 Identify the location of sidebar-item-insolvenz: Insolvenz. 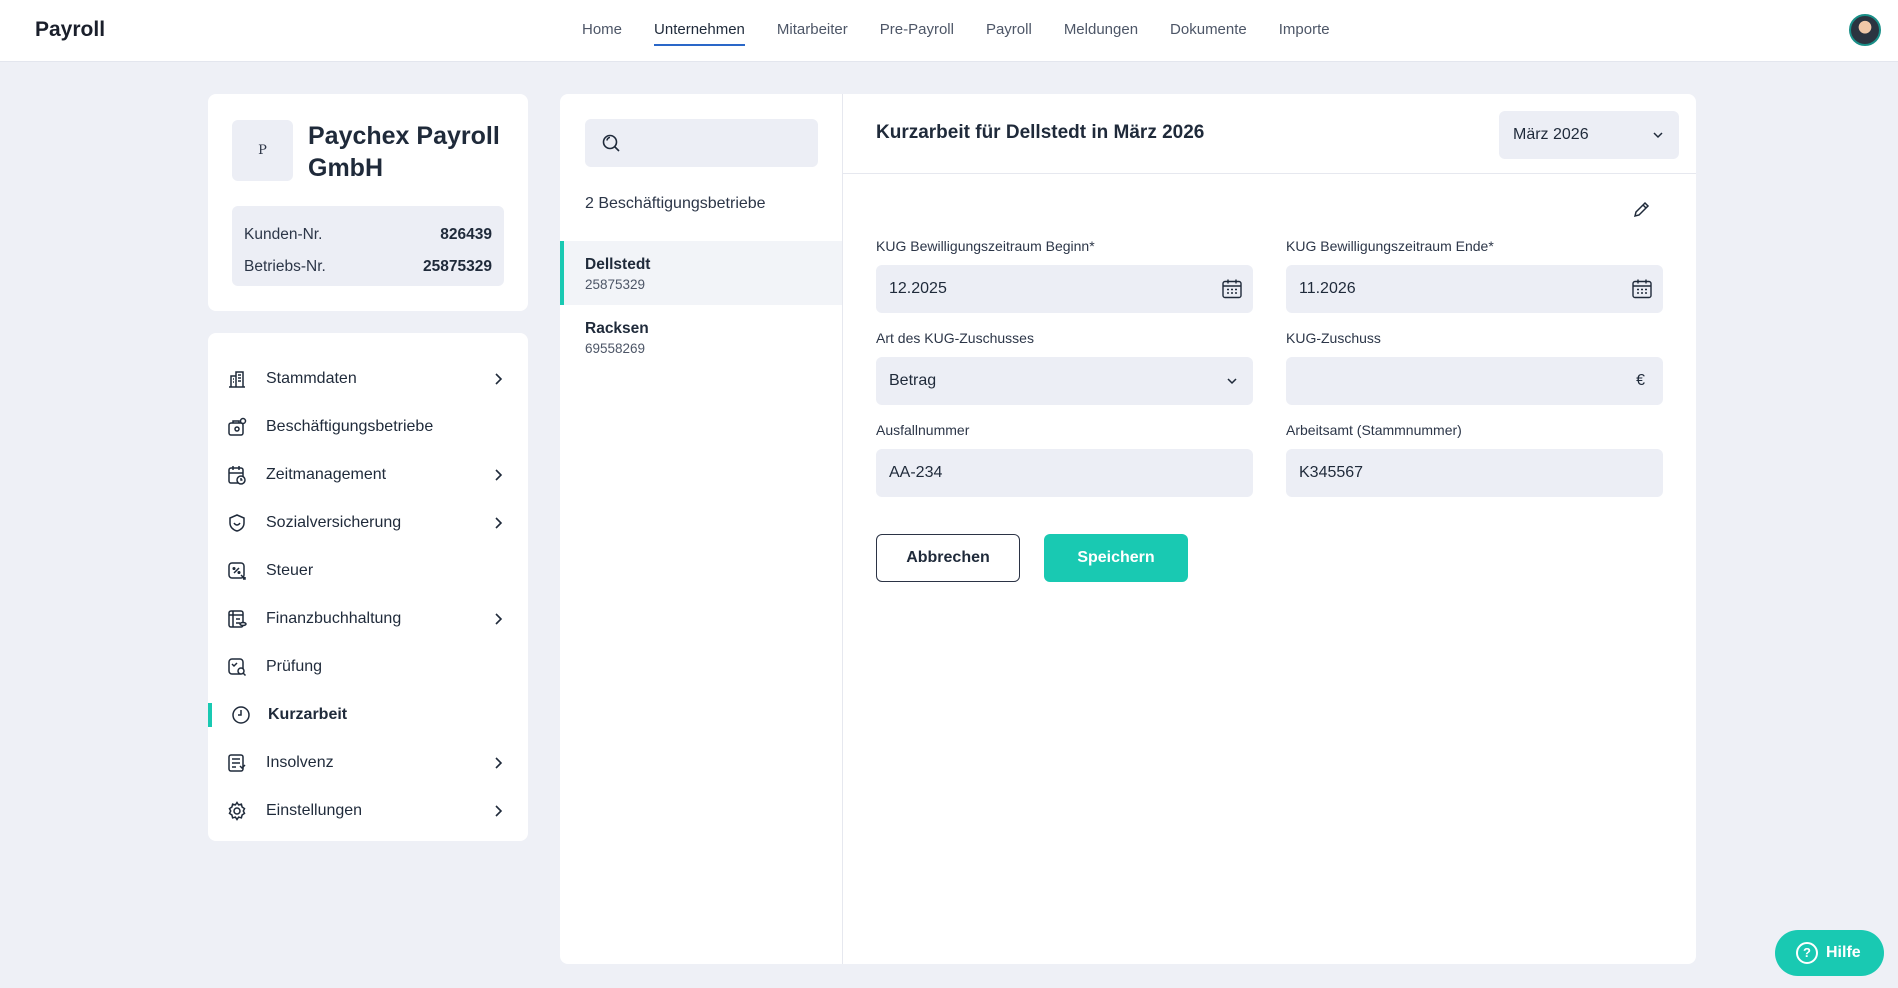
(368, 763).